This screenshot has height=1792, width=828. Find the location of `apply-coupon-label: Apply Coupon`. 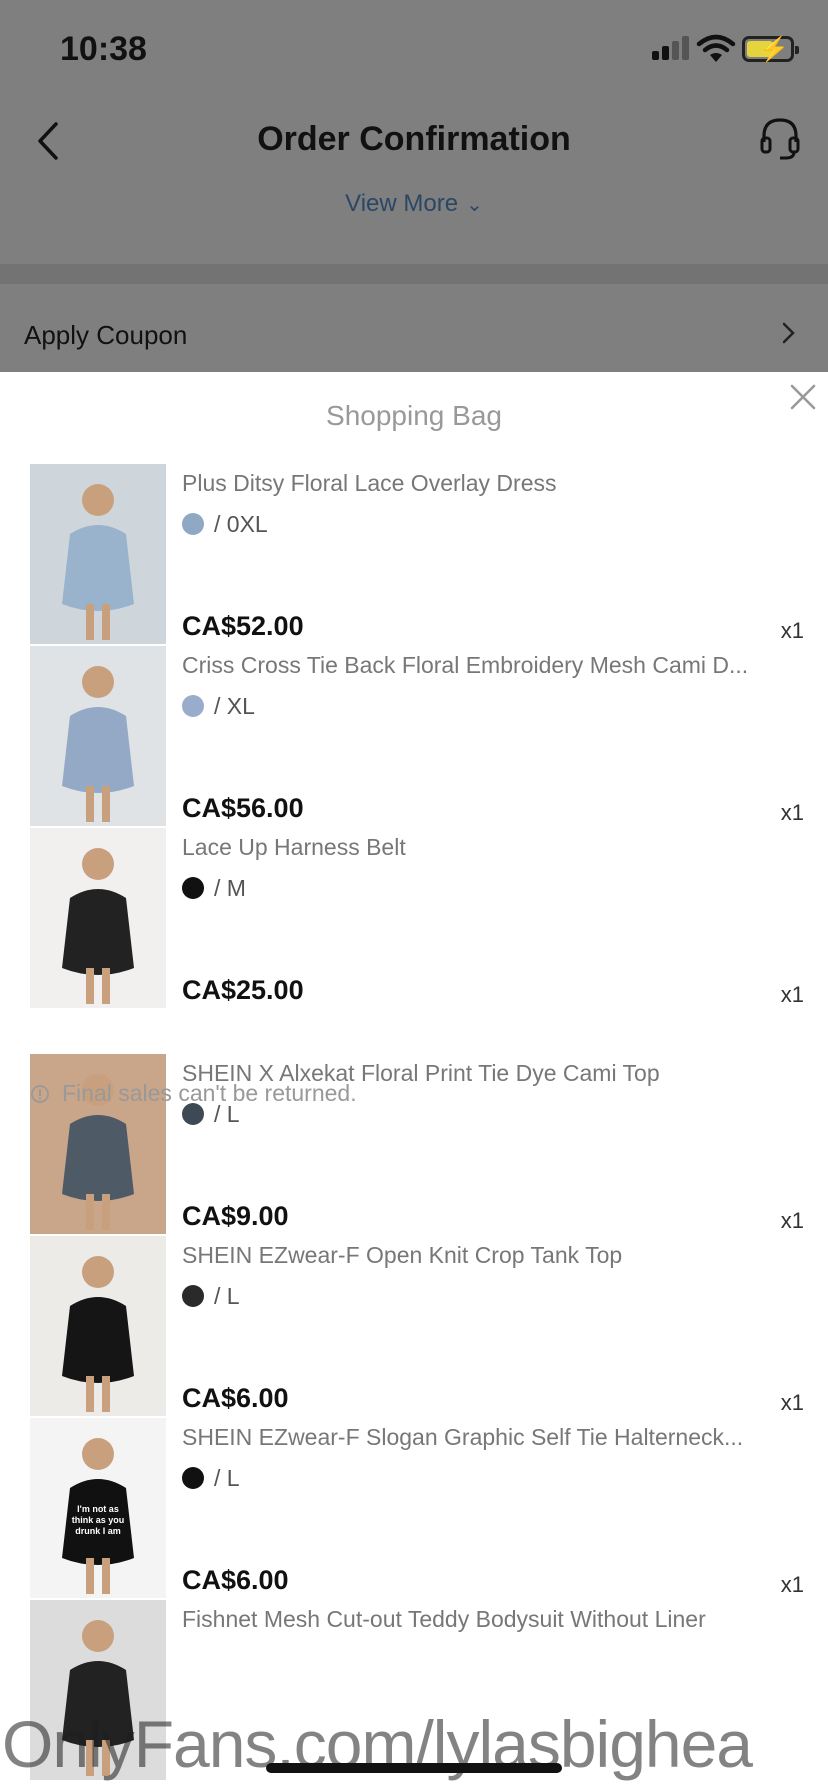

apply-coupon-label: Apply Coupon is located at coordinates (106, 335).